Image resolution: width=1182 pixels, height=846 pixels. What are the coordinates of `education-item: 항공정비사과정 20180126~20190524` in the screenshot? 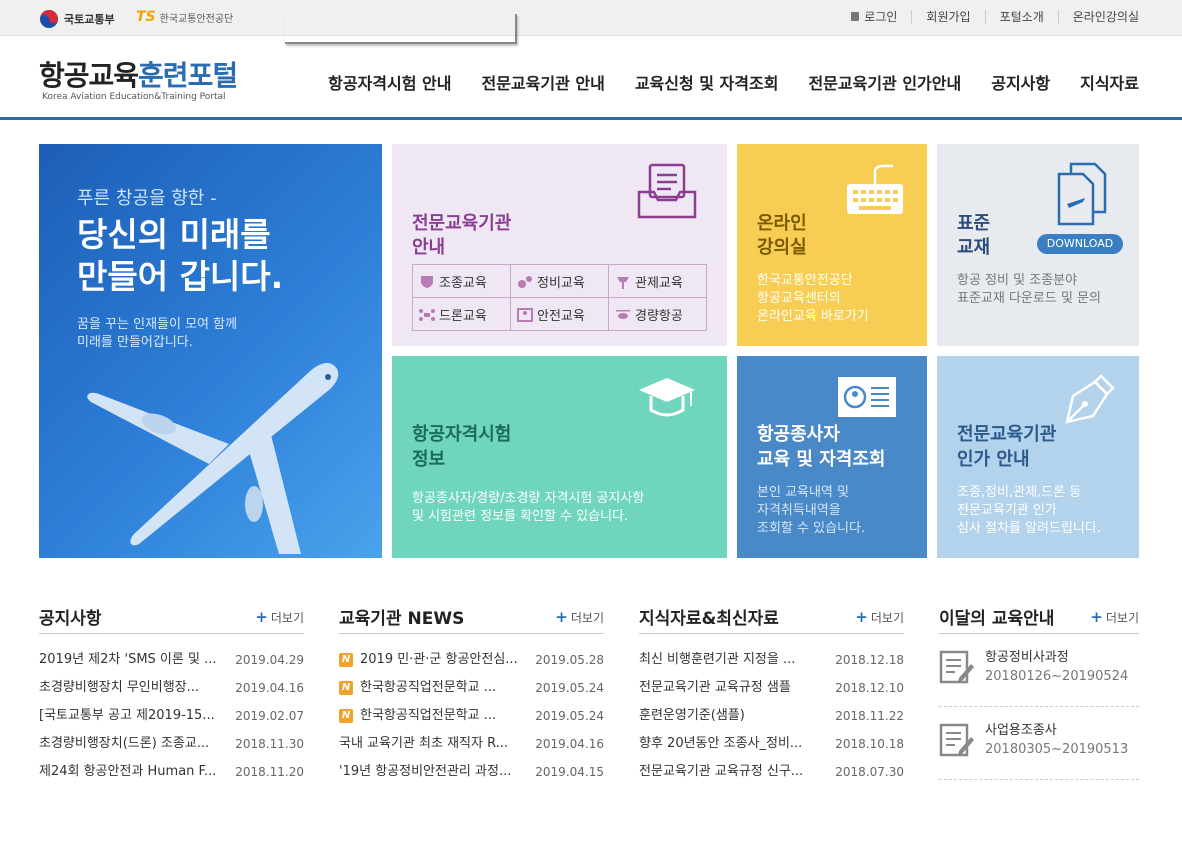 It's located at (1039, 670).